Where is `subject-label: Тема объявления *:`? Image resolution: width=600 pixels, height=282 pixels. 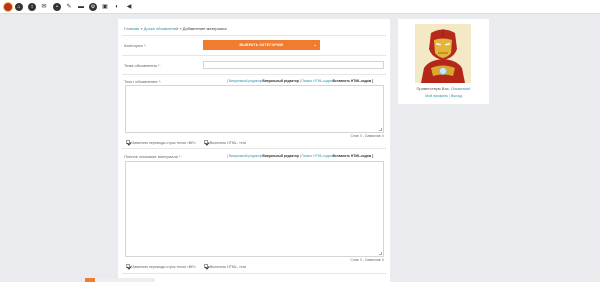 subject-label: Тема объявления *: is located at coordinates (142, 65).